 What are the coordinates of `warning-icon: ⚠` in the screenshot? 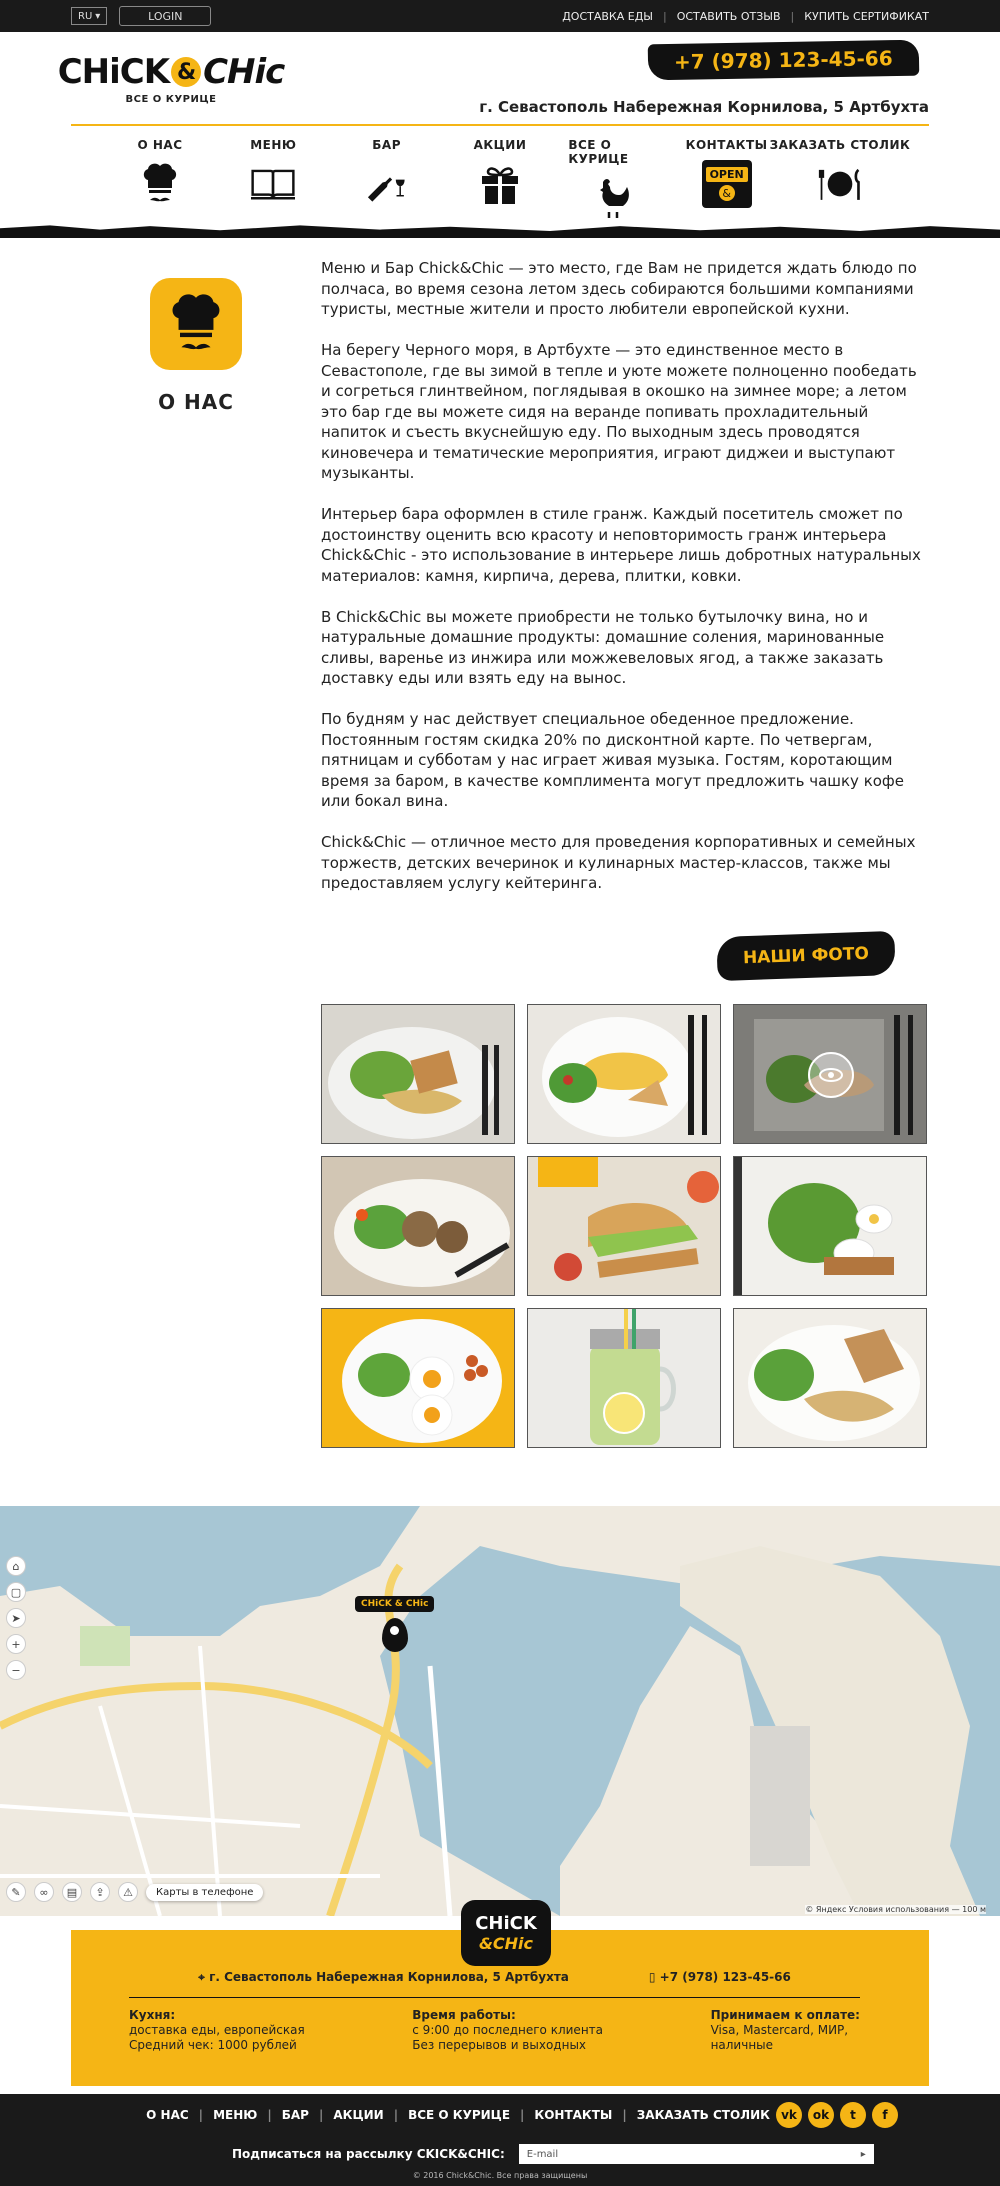 It's located at (128, 1892).